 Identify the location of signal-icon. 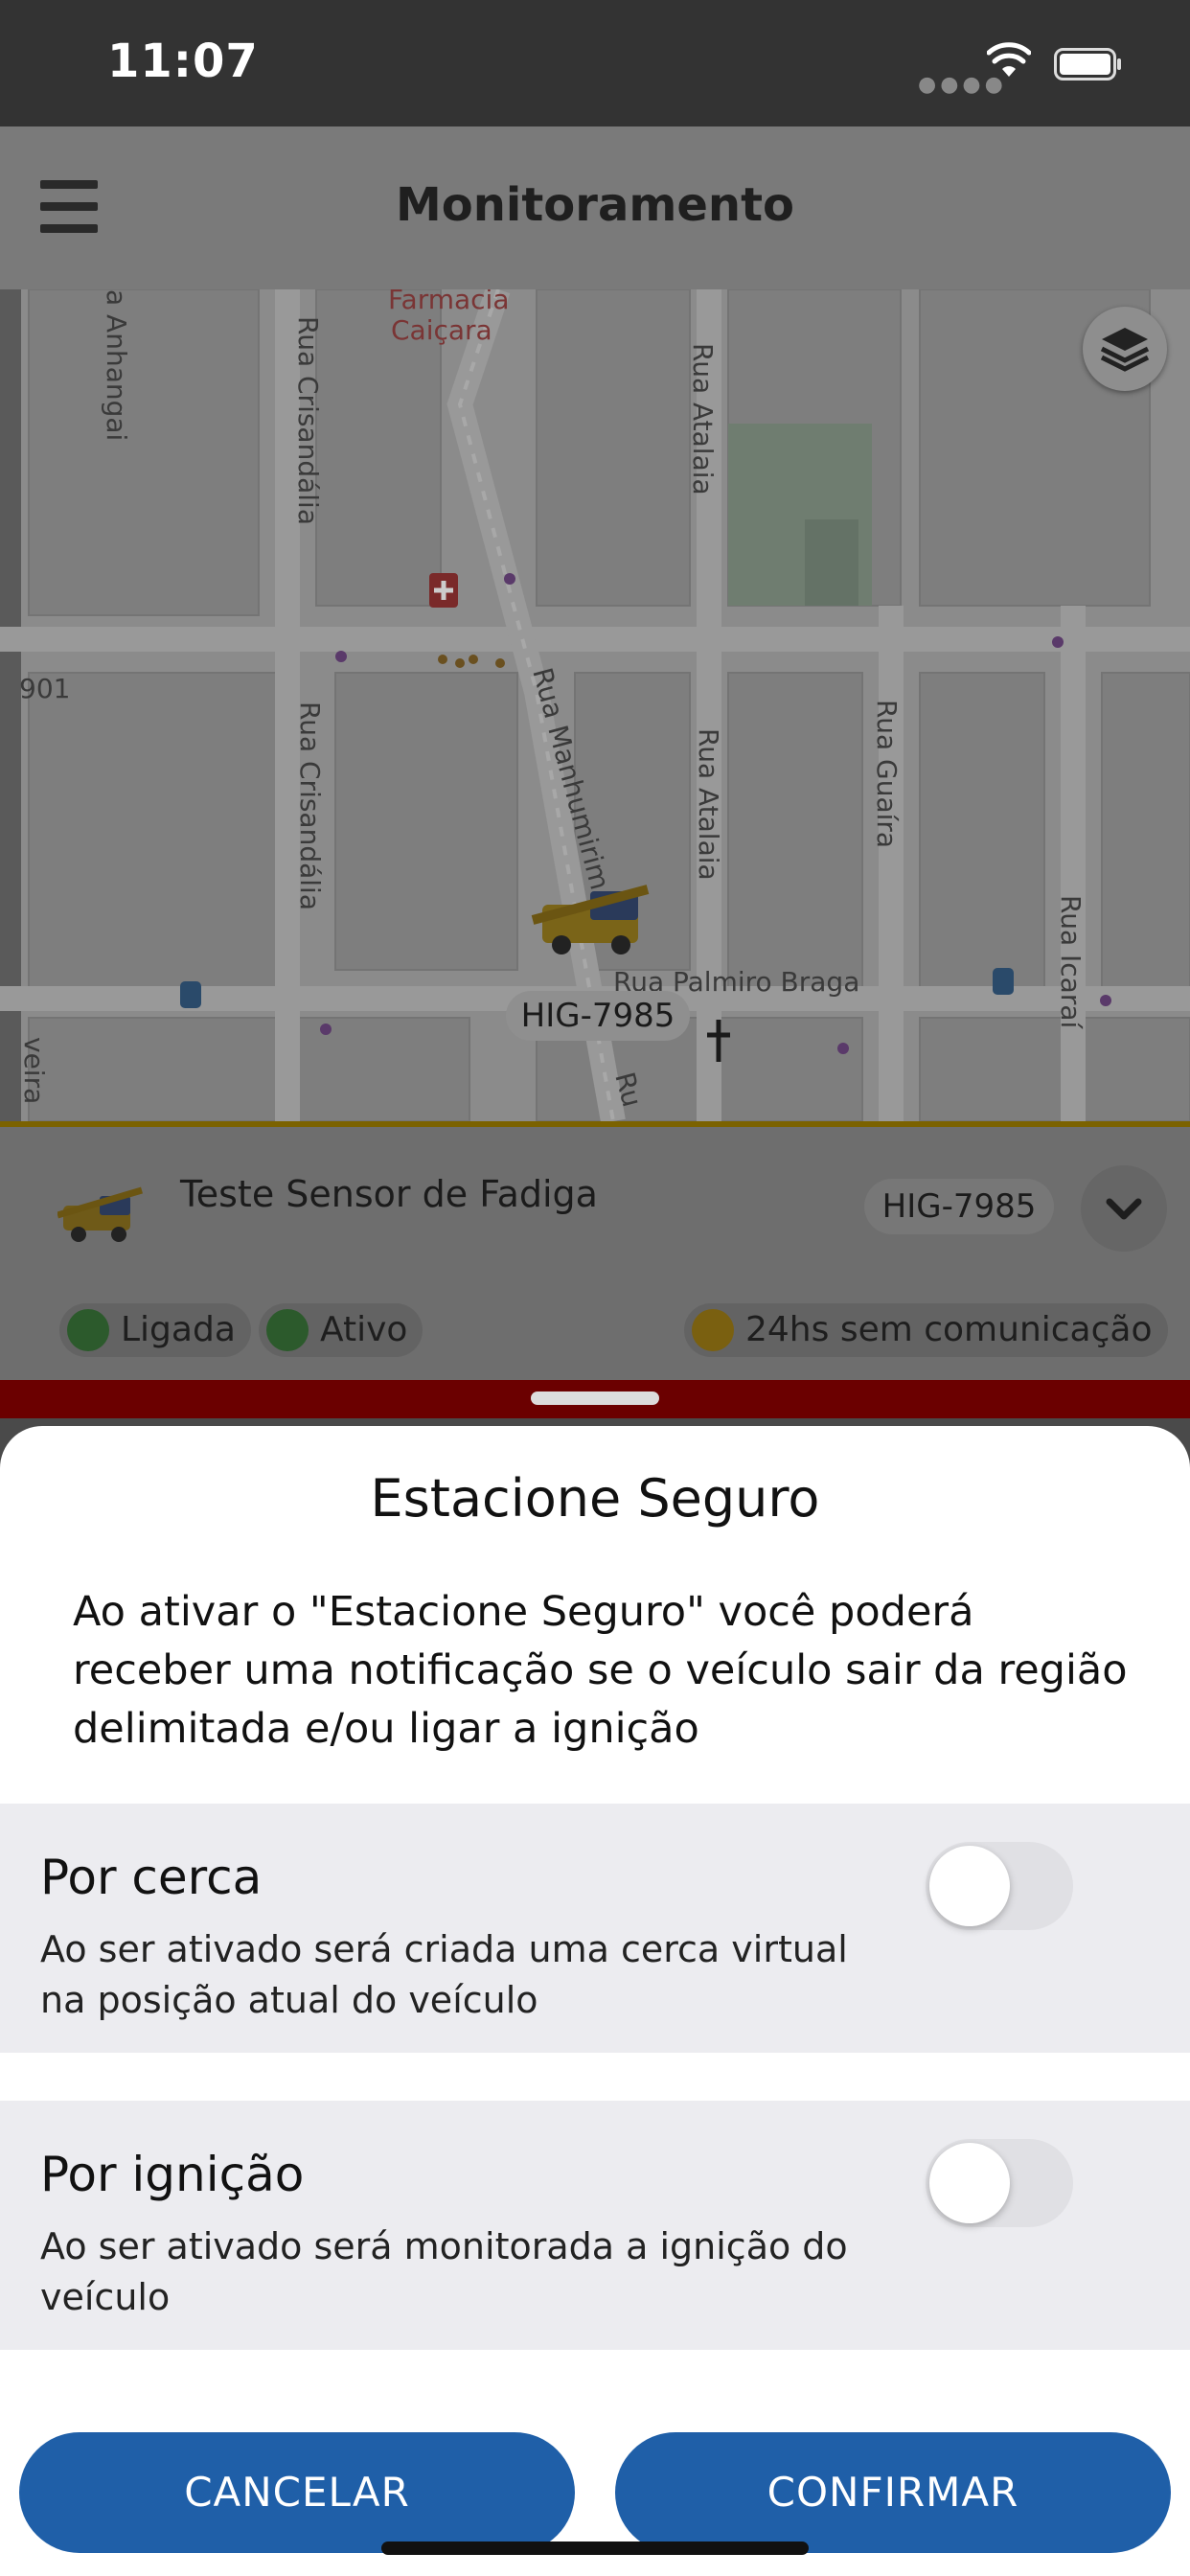
(287, 1330).